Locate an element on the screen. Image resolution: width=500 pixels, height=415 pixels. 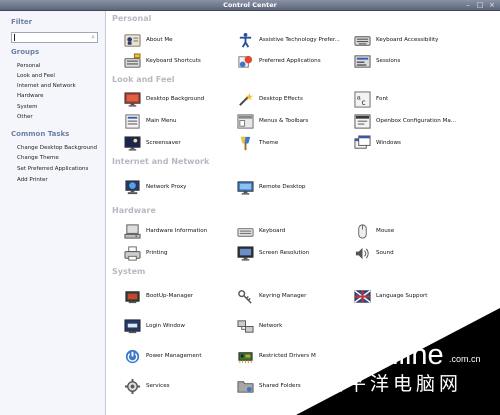
app-menus-toolbars: Menus & Toolbars is located at coordinates (272, 121).